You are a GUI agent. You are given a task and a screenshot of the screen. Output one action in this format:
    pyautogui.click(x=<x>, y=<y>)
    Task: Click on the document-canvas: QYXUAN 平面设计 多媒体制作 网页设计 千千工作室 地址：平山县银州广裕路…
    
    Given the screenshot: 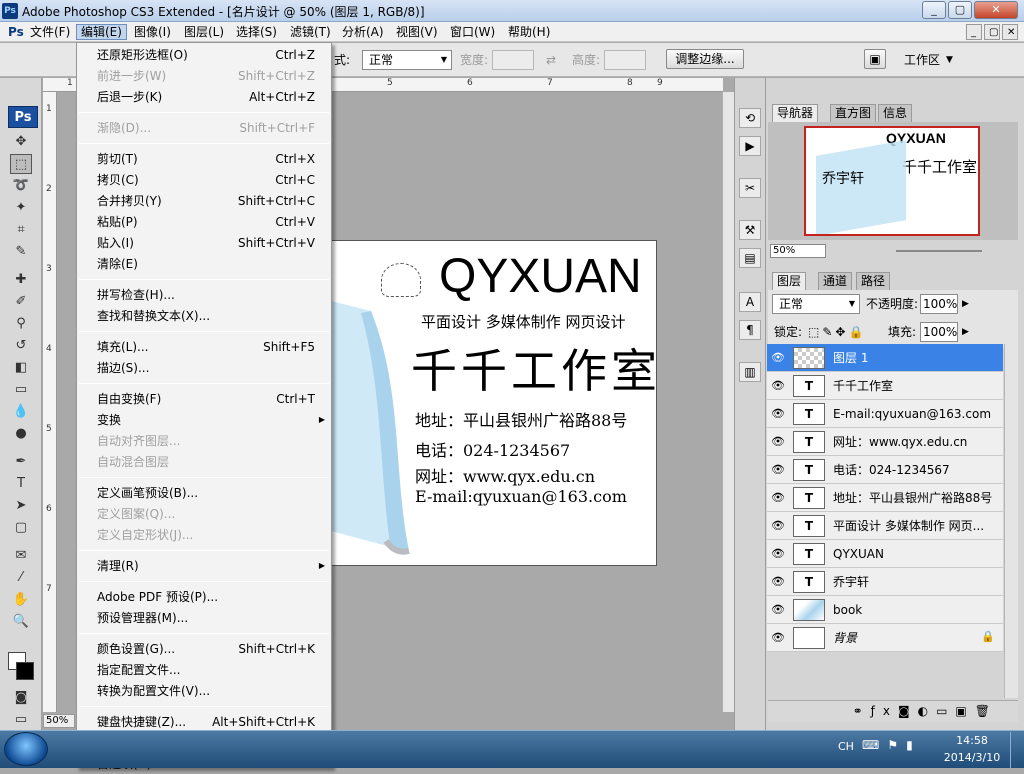 What is the action you would take?
    pyautogui.click(x=493, y=403)
    